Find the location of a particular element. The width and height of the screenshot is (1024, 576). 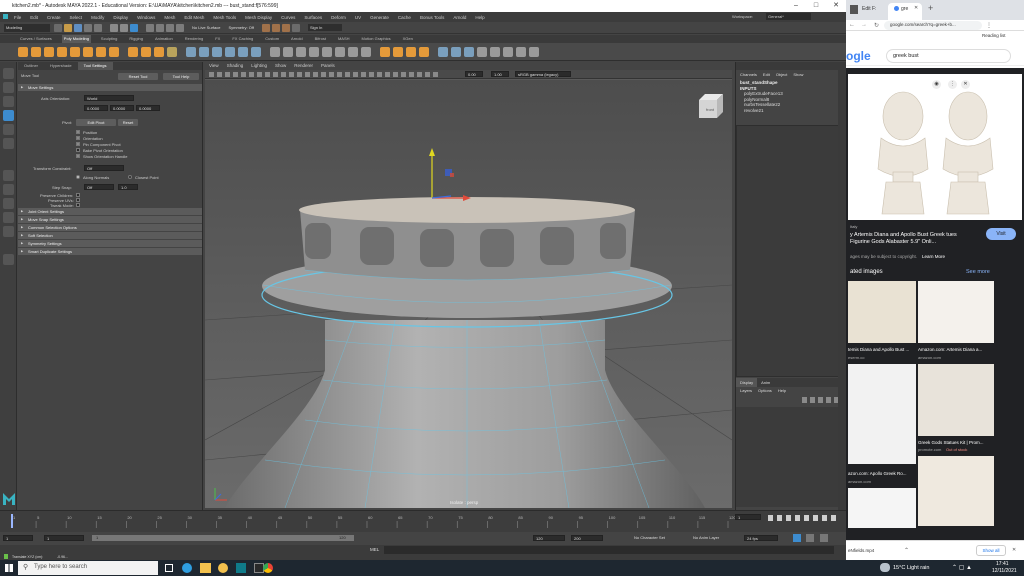

append-polygon-icon is located at coordinates (327, 51).